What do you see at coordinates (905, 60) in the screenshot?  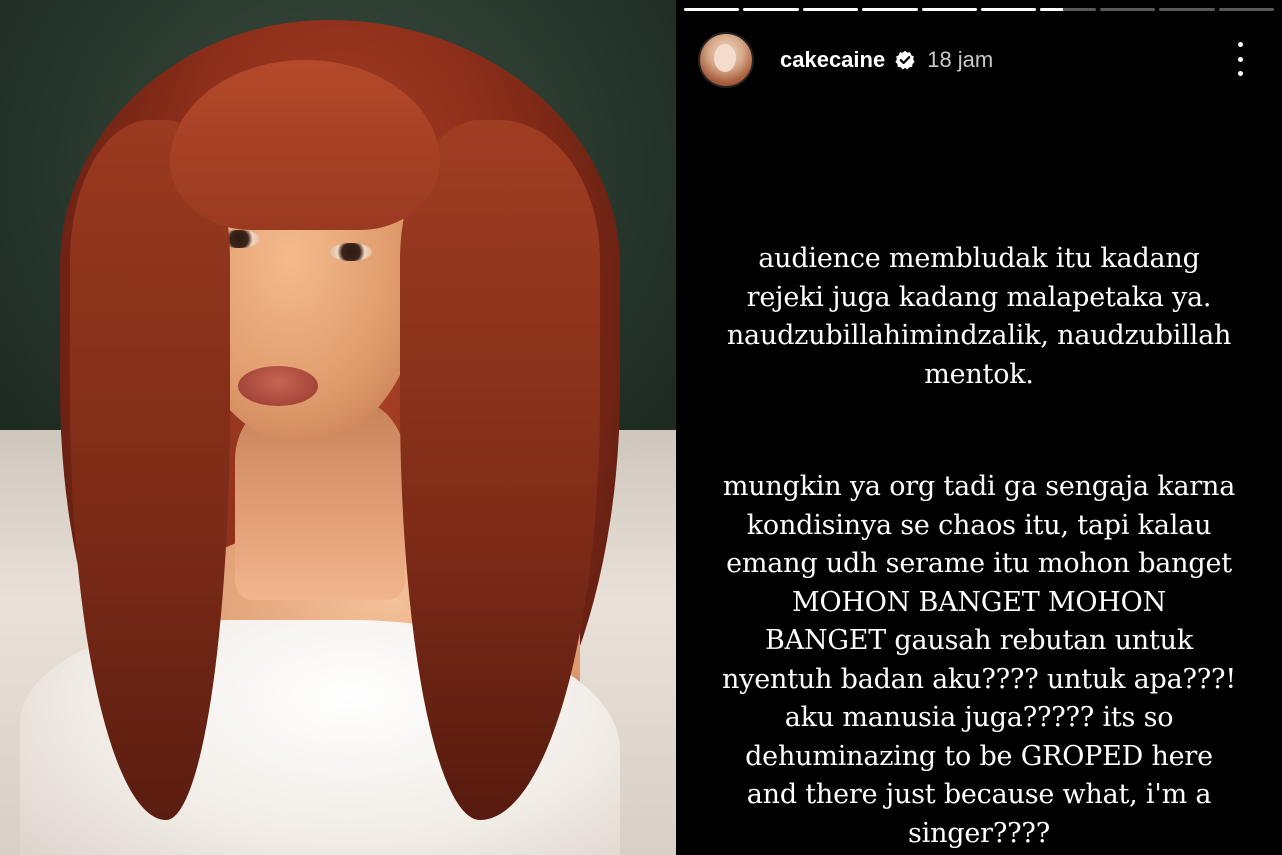 I see `verified-badge-icon` at bounding box center [905, 60].